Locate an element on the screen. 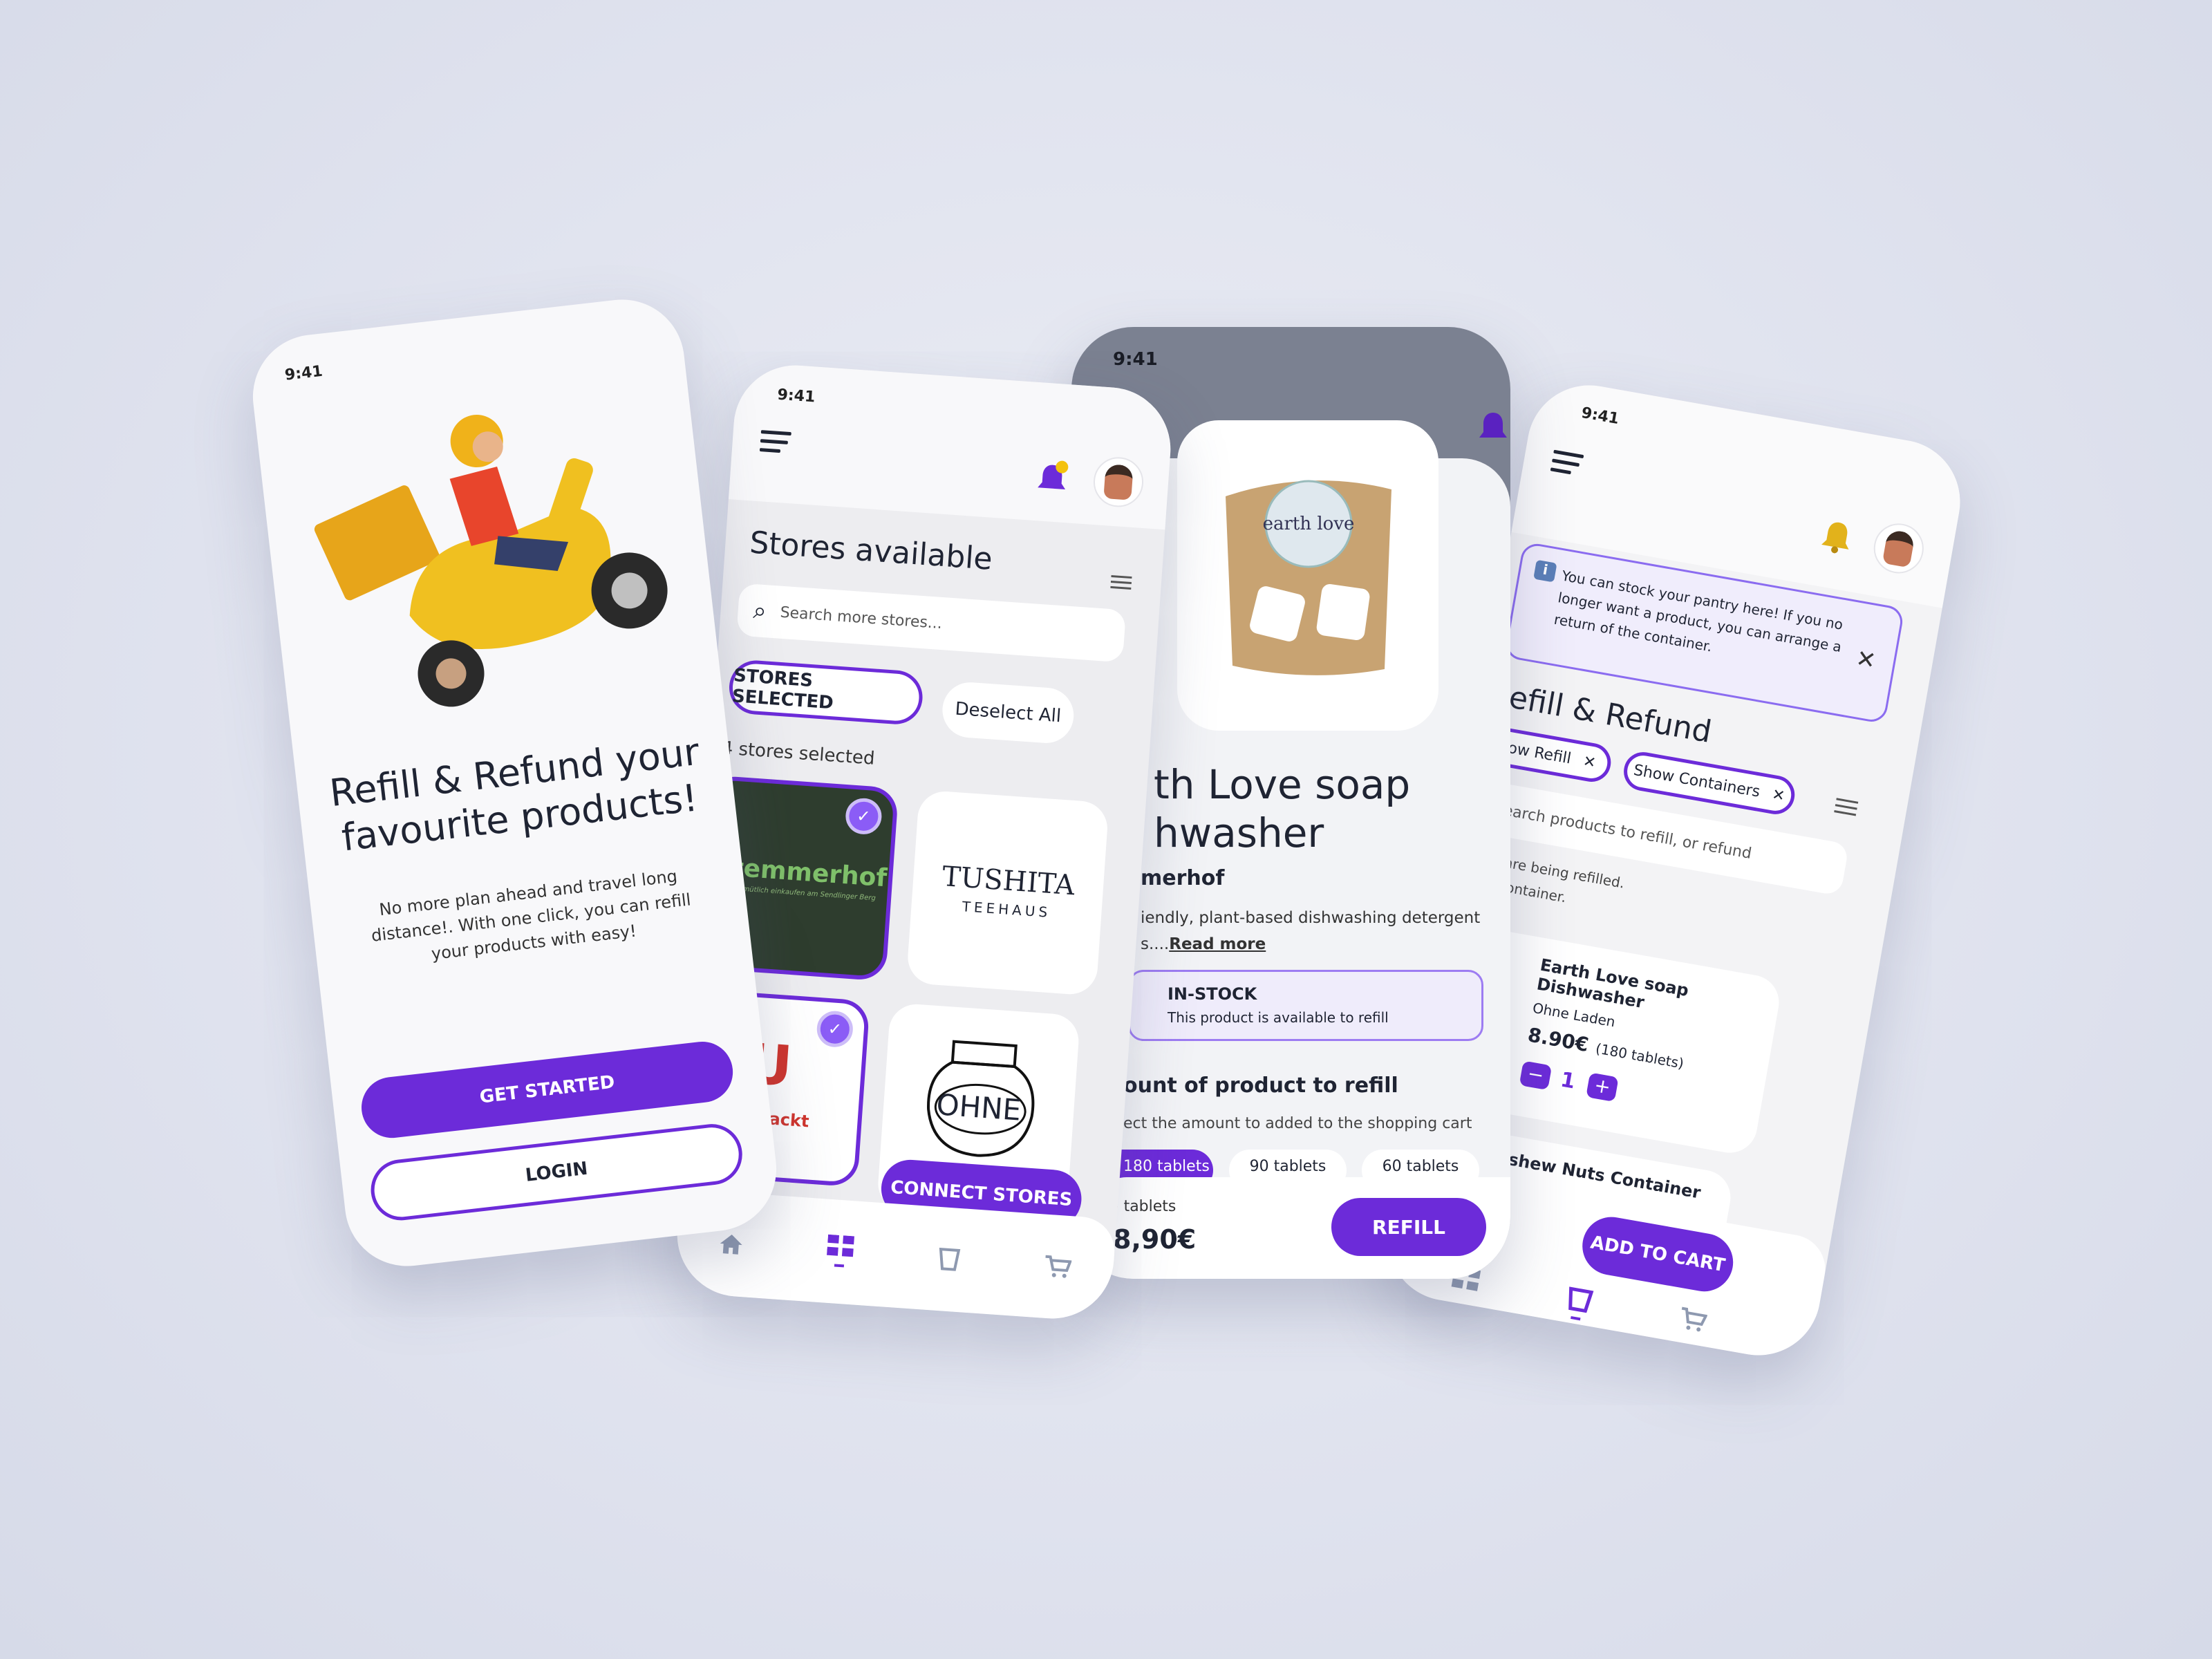  info-icon: i is located at coordinates (1545, 571).